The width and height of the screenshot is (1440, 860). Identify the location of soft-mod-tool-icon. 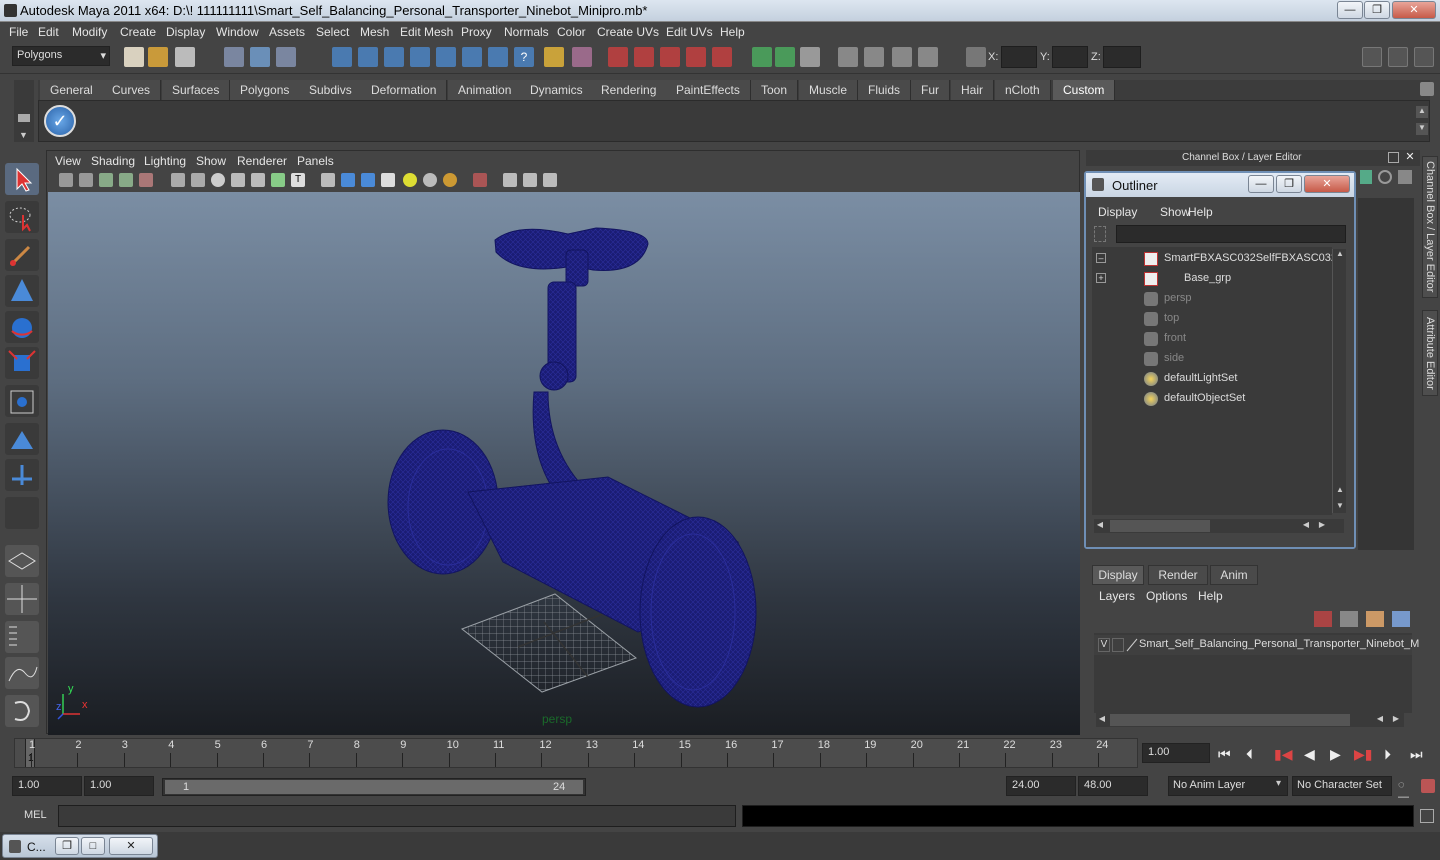
(22, 439).